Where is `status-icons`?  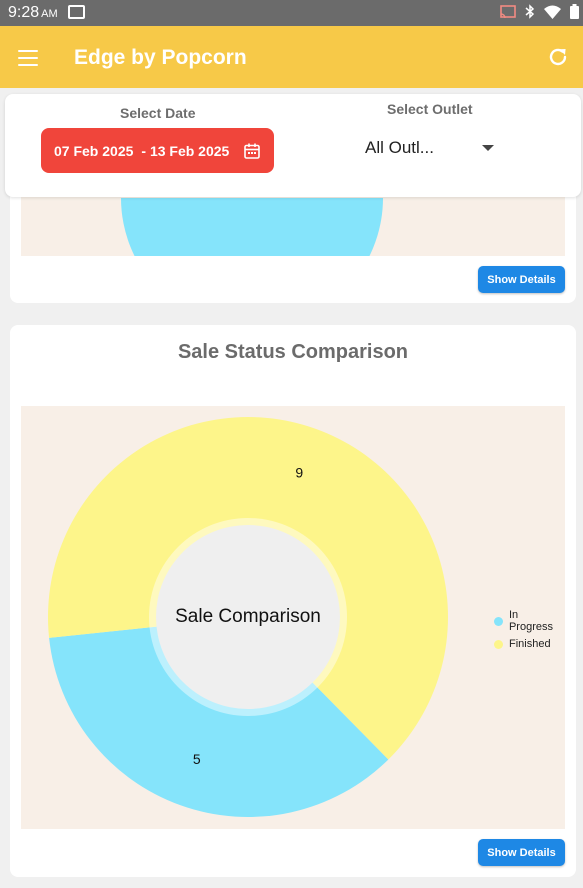 status-icons is located at coordinates (539, 14).